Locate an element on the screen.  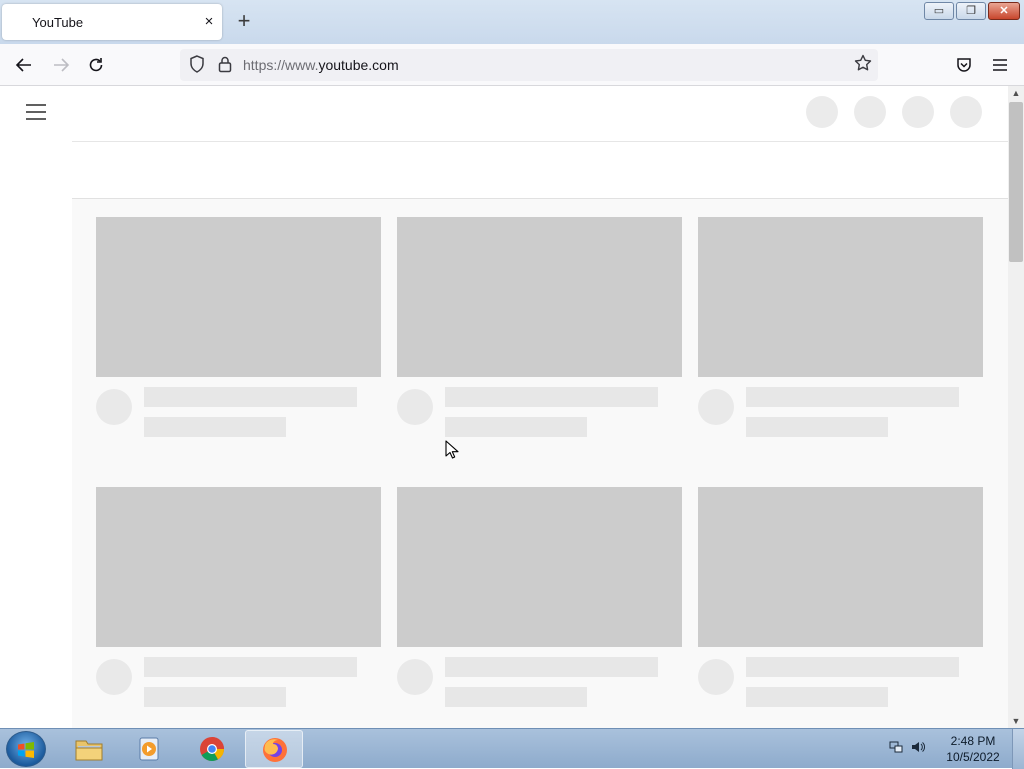
navigation-toolbar: https://www.youtube.com is located at coordinates (512, 65).